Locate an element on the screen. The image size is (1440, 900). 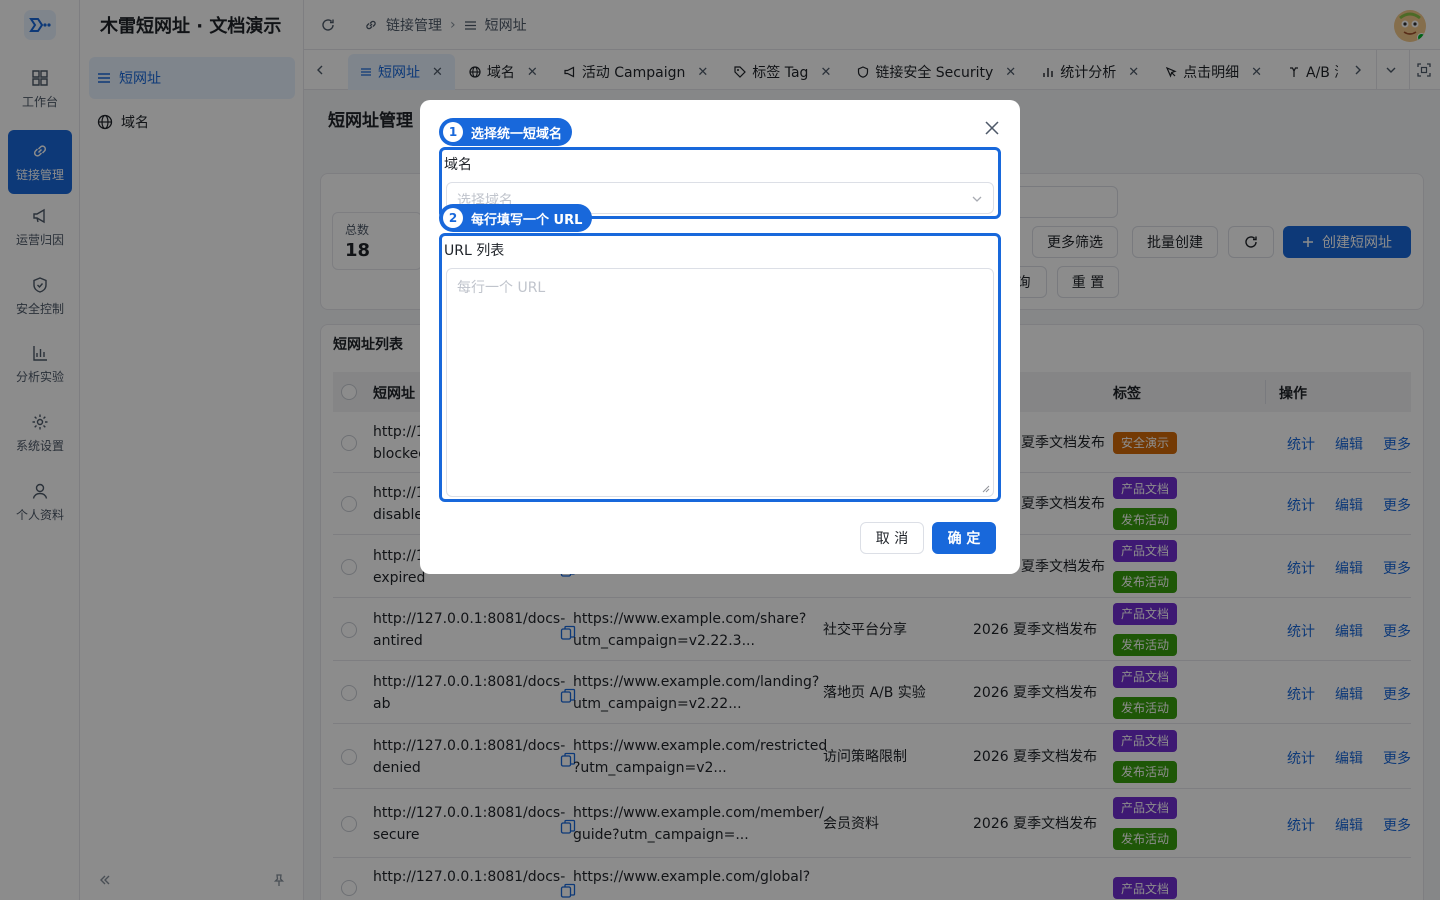
step-number: 1 is located at coordinates (453, 132).